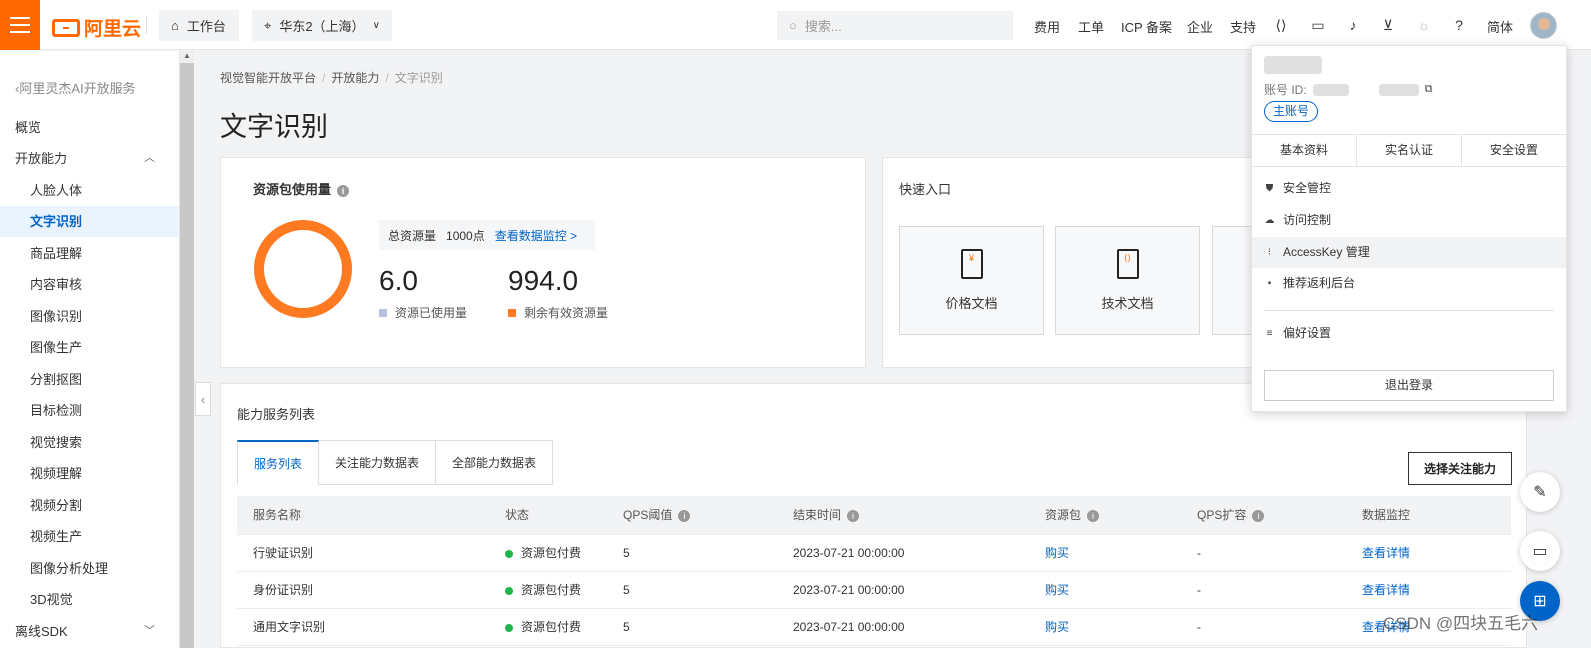  I want to click on sidebar-item-detection: 目标检测, so click(89, 410).